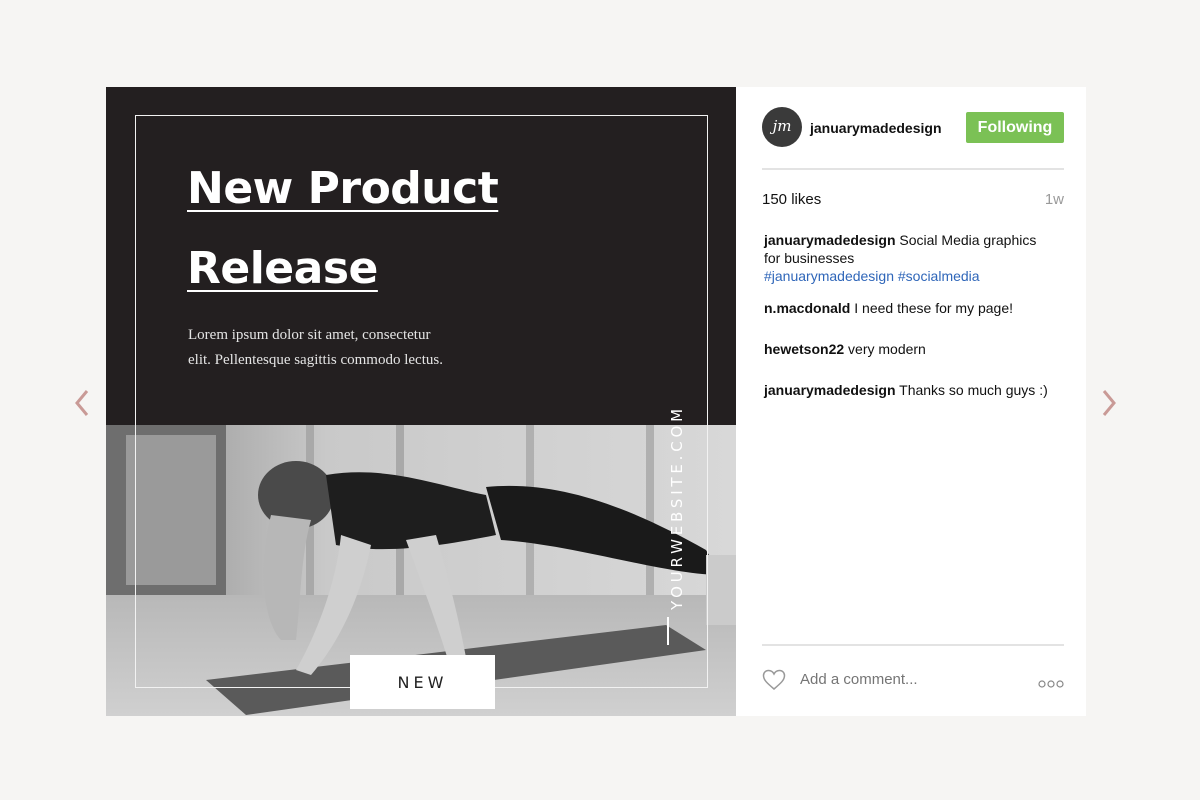 The image size is (1200, 800). Describe the element at coordinates (885, 349) in the screenshot. I see `comment-text: very modern` at that location.